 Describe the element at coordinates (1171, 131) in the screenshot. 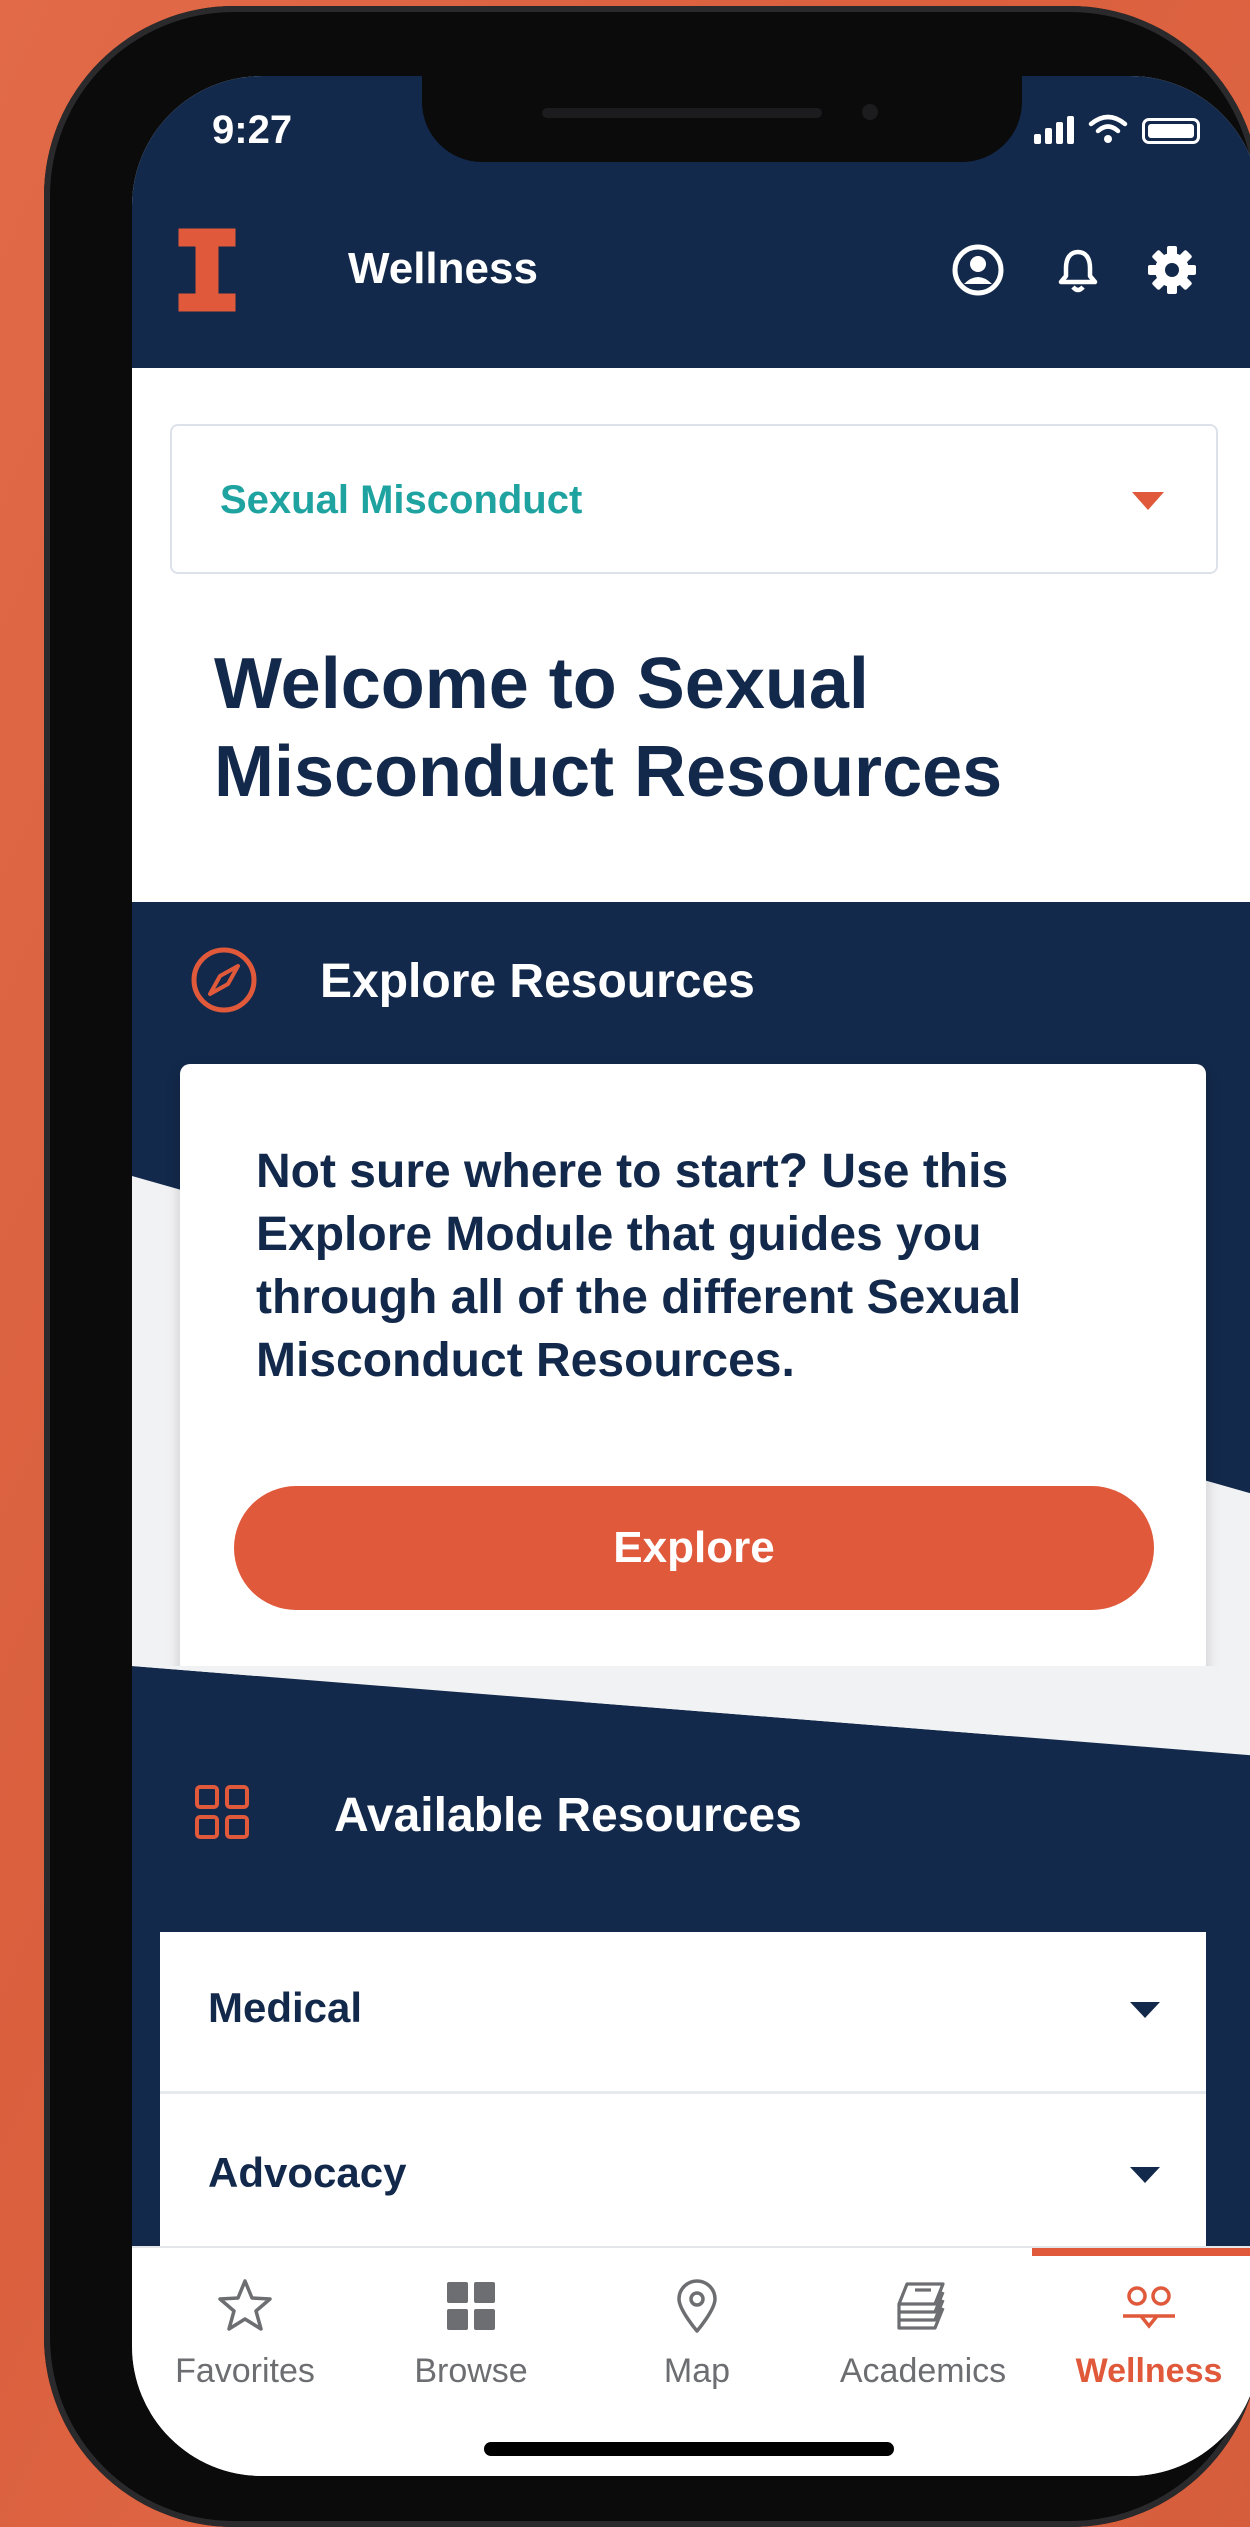

I see `battery-icon` at that location.